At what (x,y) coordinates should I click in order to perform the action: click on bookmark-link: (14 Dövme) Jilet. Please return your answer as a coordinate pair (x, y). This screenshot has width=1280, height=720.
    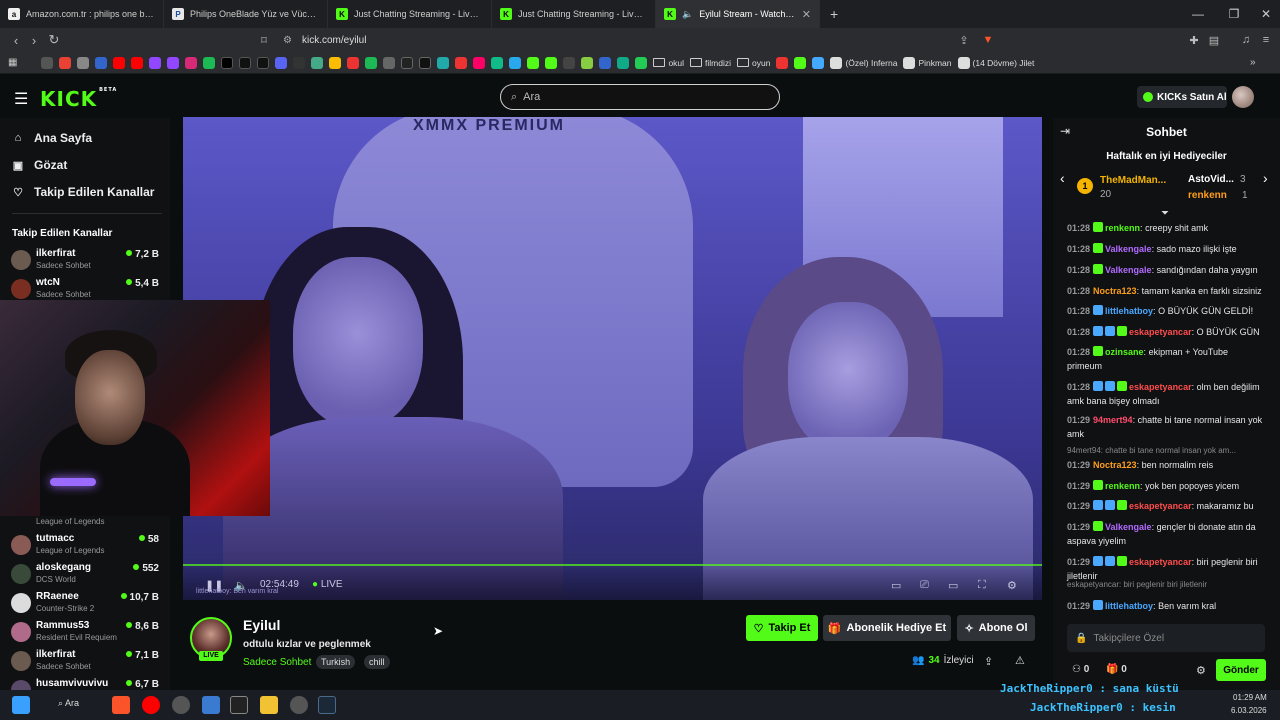
    Looking at the image, I should click on (995, 62).